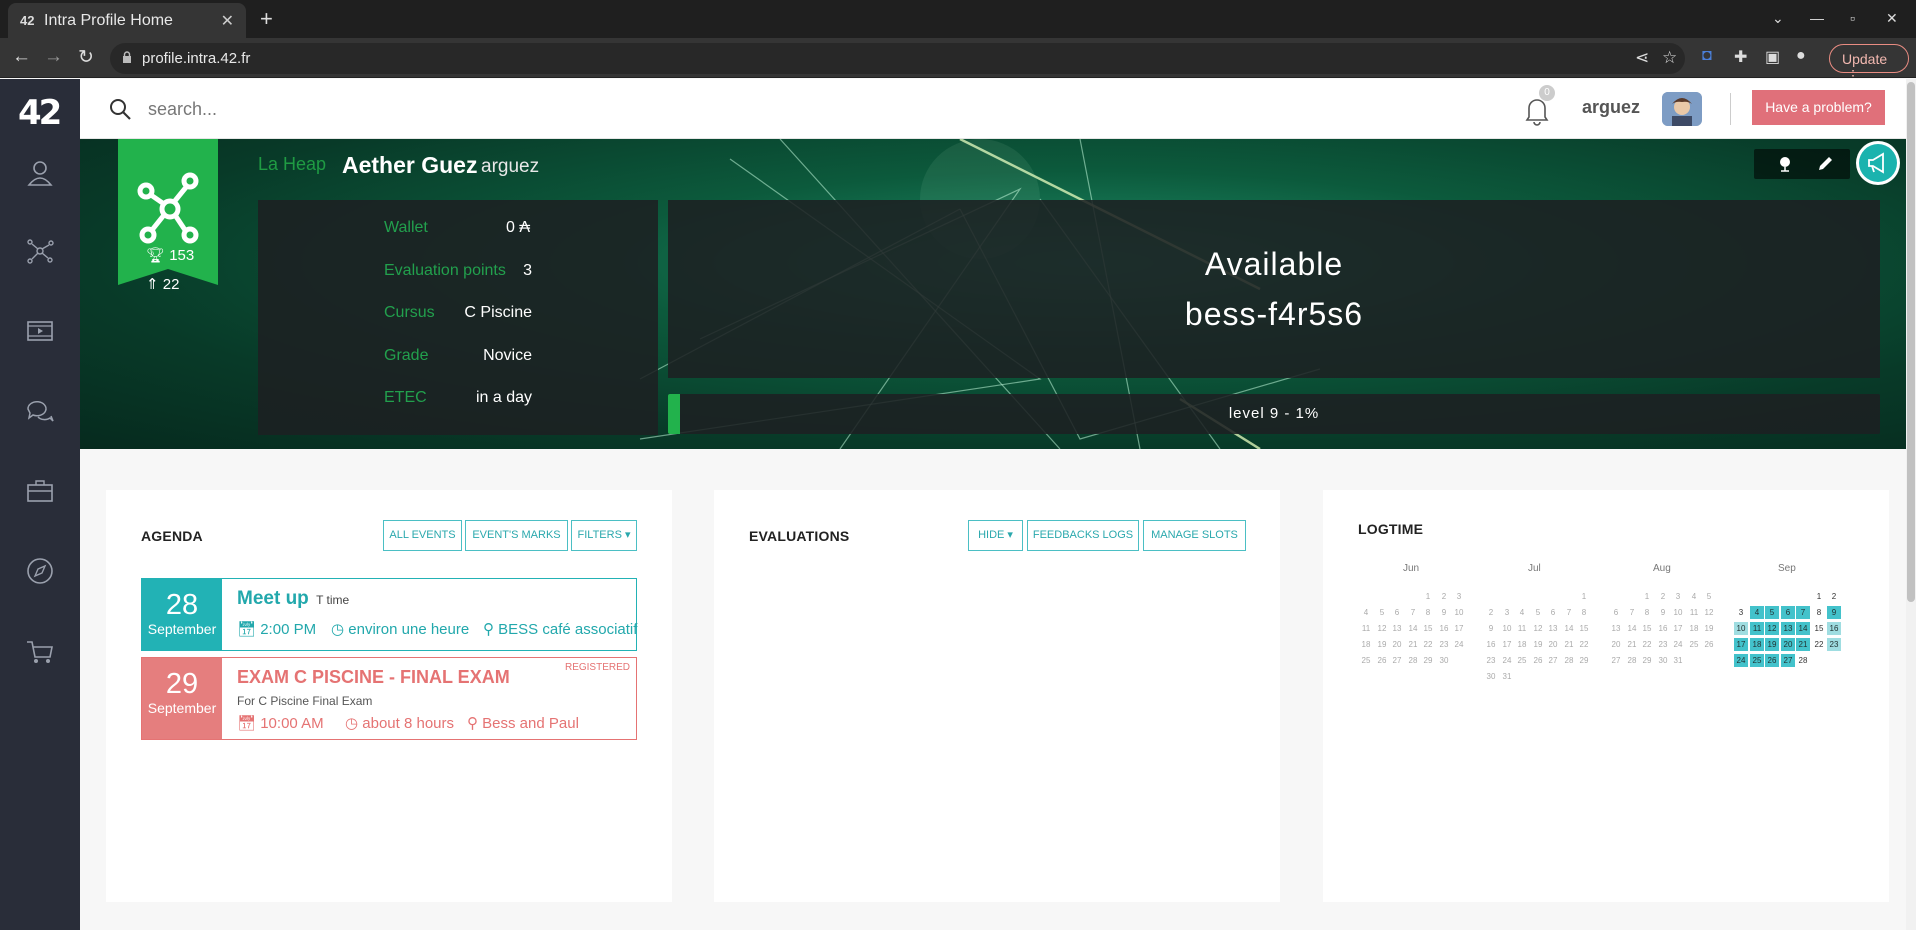 The image size is (1916, 930). What do you see at coordinates (399, 723) in the screenshot?
I see `event-duration: ◷ about 8 hours` at bounding box center [399, 723].